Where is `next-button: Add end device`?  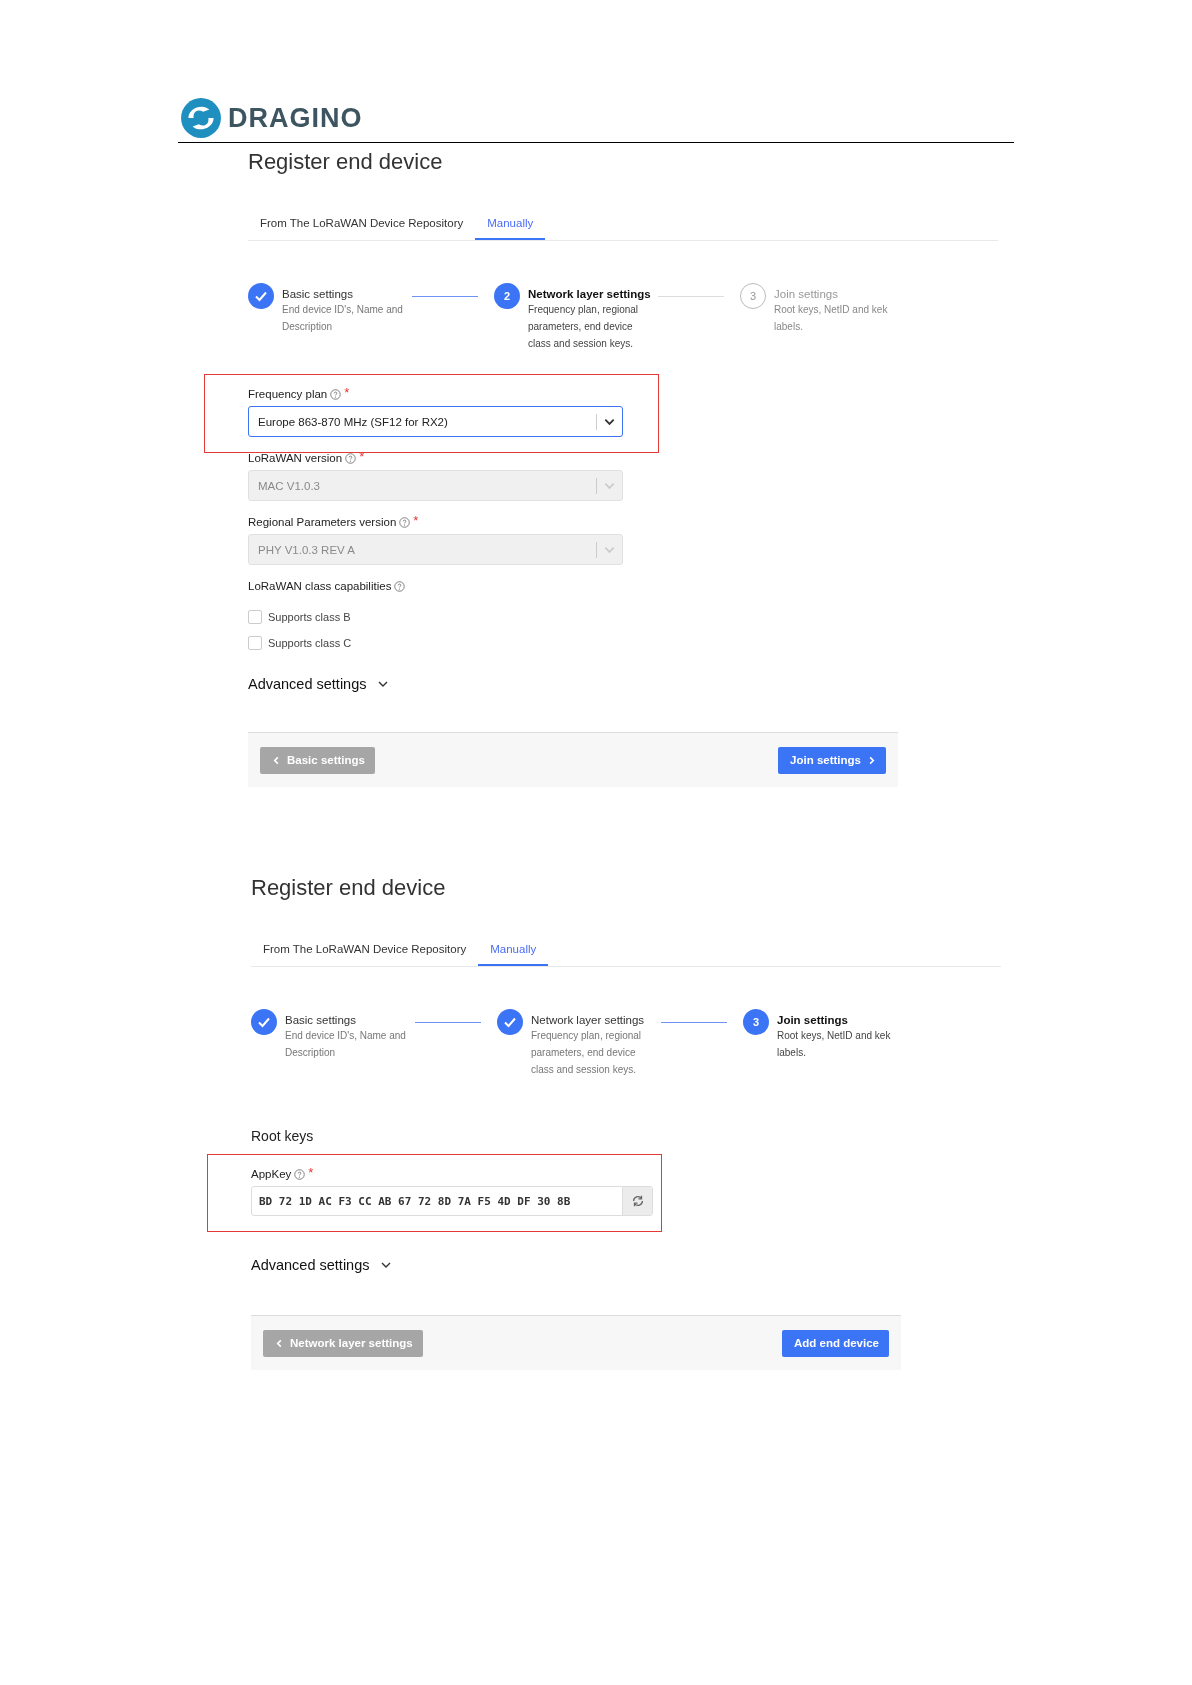
next-button: Add end device is located at coordinates (835, 1343).